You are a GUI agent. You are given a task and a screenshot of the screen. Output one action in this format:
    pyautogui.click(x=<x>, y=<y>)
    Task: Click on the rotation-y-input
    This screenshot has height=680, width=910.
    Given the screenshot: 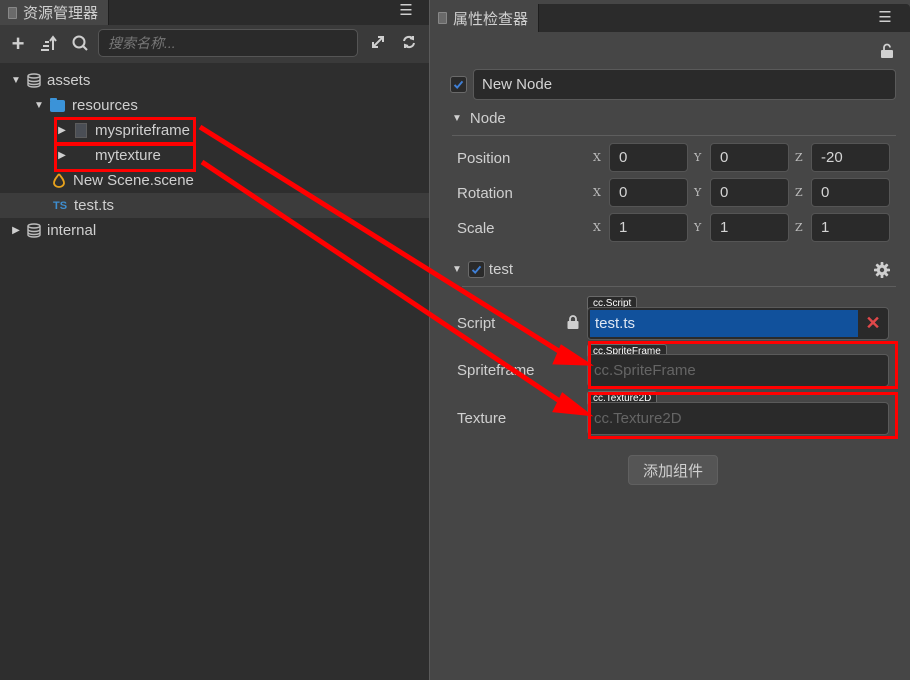 What is the action you would take?
    pyautogui.click(x=754, y=192)
    